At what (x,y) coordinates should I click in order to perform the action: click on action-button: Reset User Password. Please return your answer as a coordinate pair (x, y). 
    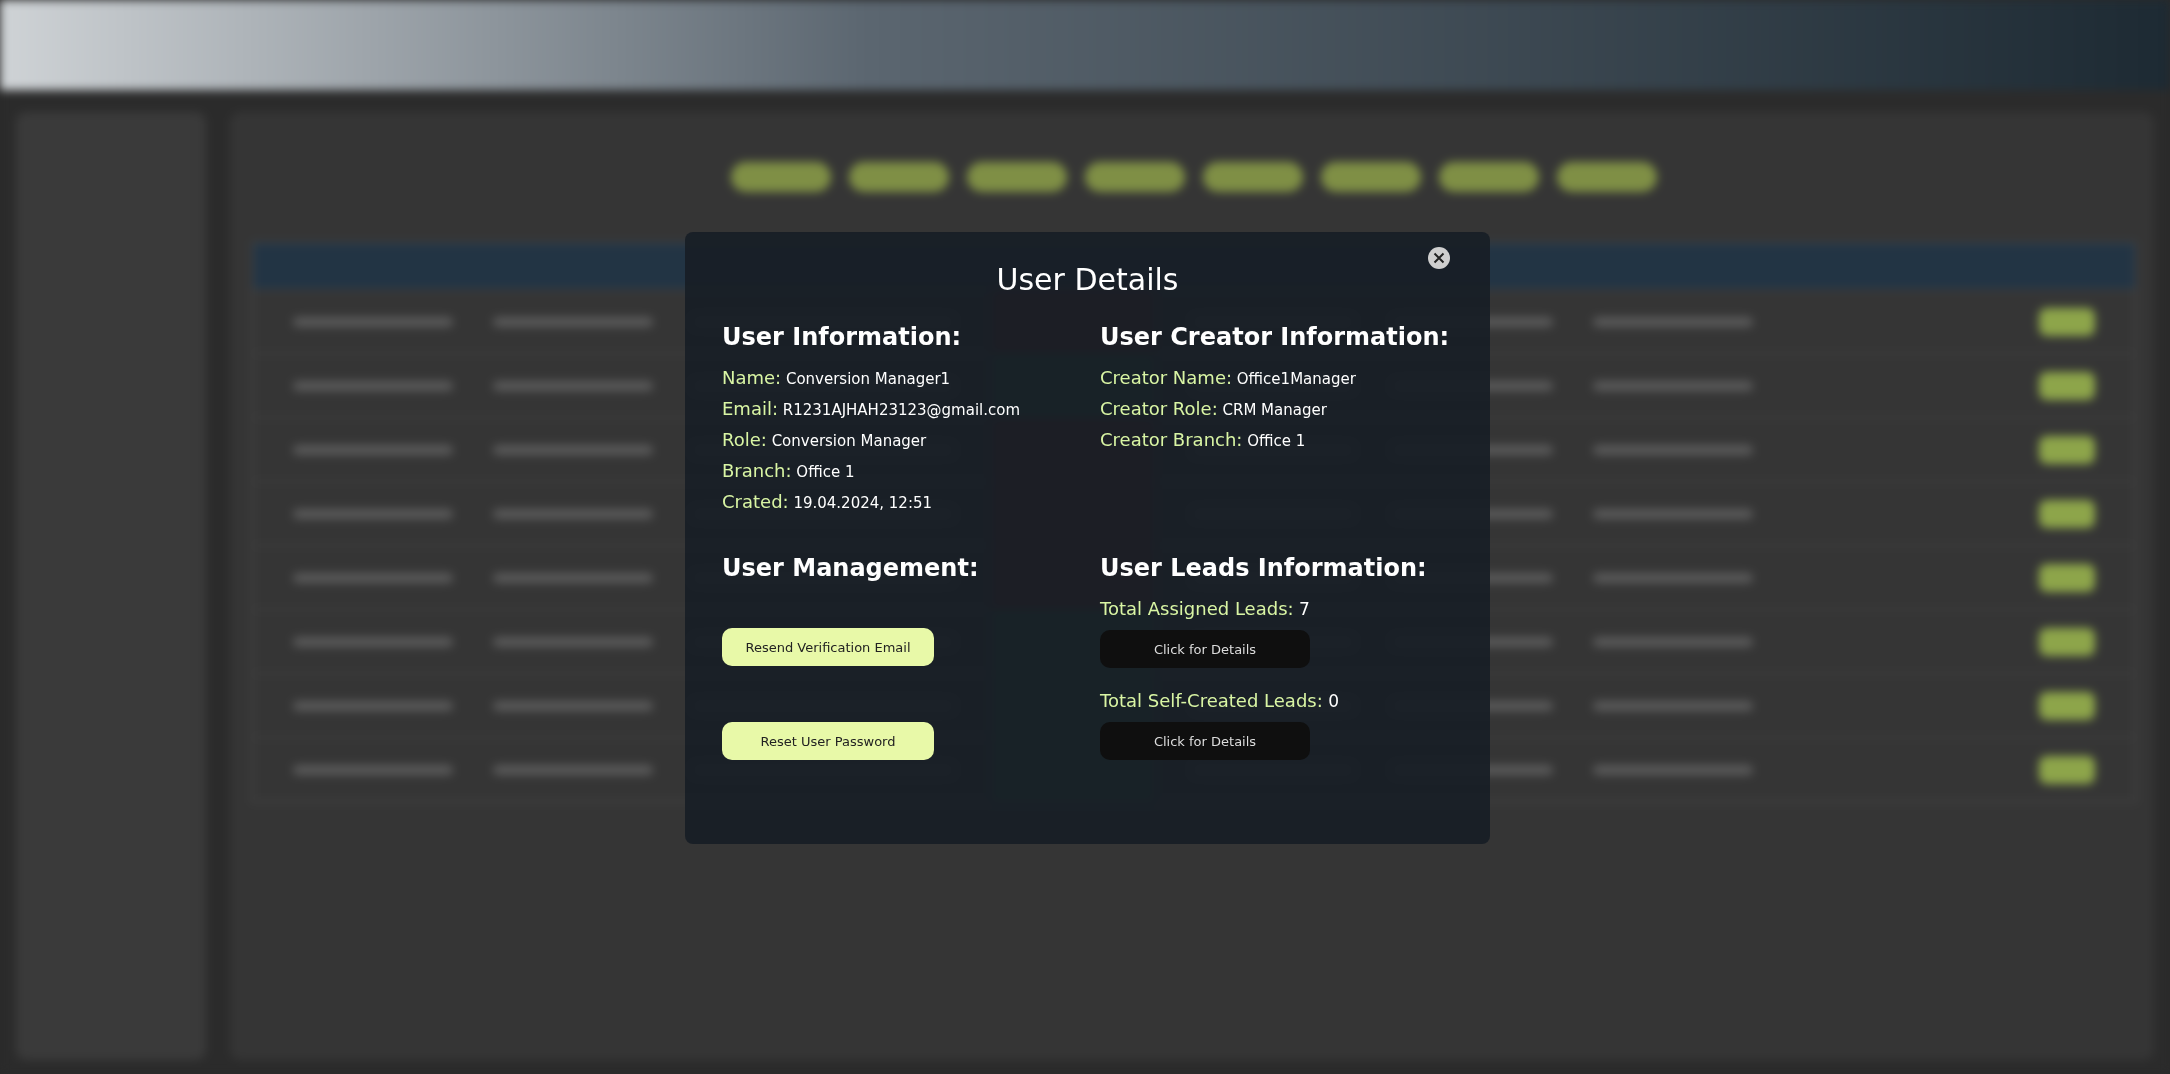
    Looking at the image, I should click on (828, 741).